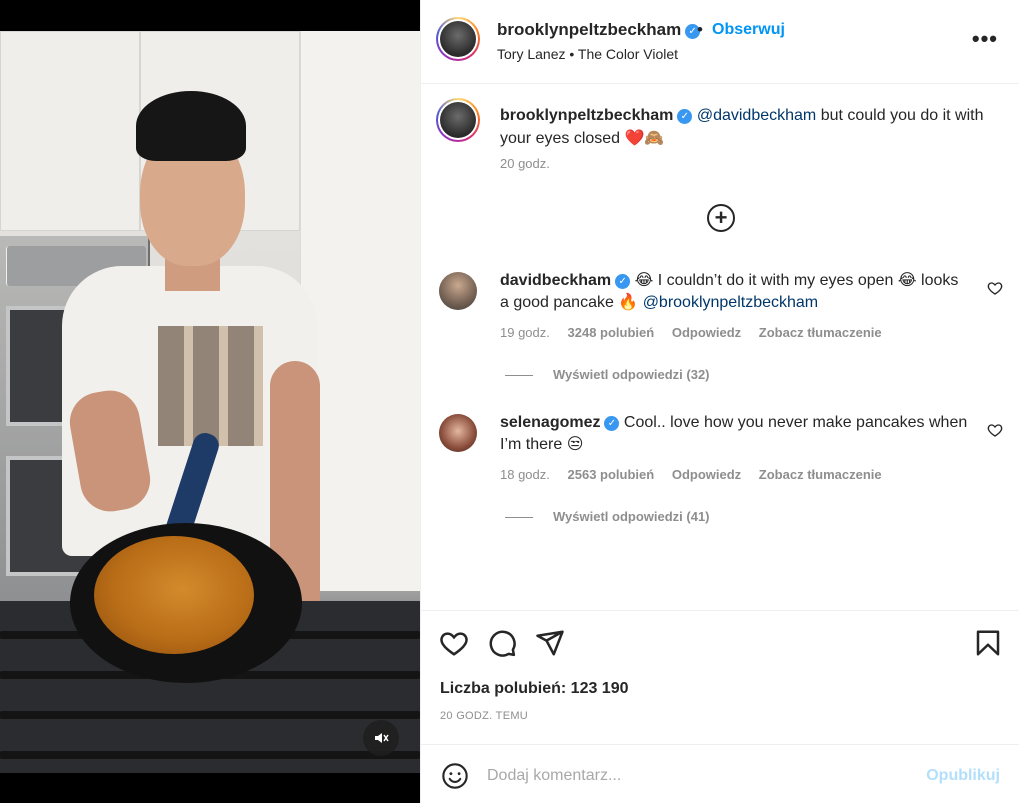 The height and width of the screenshot is (803, 1019). Describe the element at coordinates (210, 386) in the screenshot. I see `shirt-print` at that location.